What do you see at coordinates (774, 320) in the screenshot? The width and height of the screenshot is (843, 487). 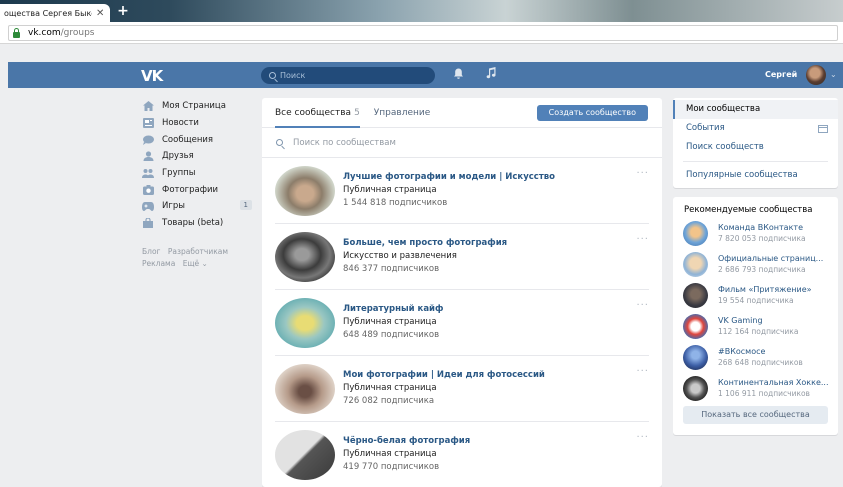 I see `community-name: VK Gaming` at bounding box center [774, 320].